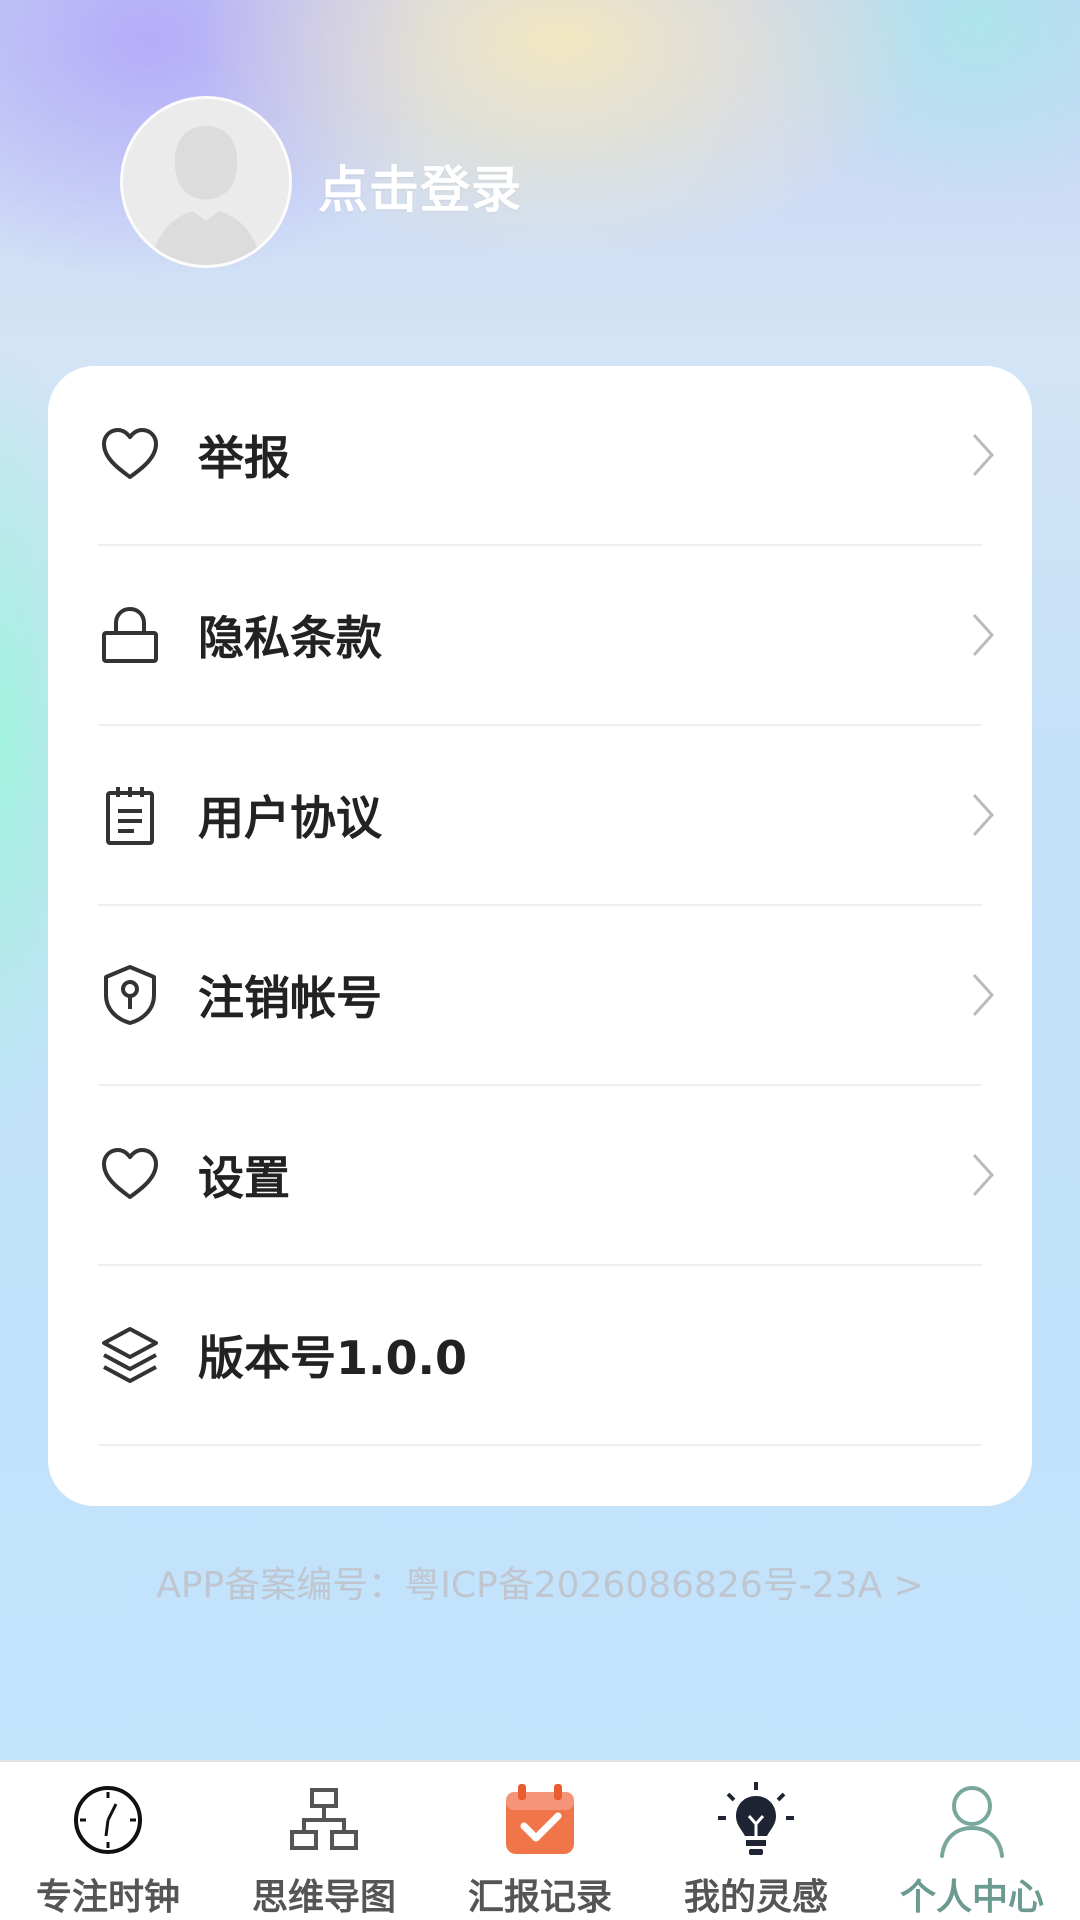  Describe the element at coordinates (290, 638) in the screenshot. I see `menu-item-label: 隐私条款` at that location.